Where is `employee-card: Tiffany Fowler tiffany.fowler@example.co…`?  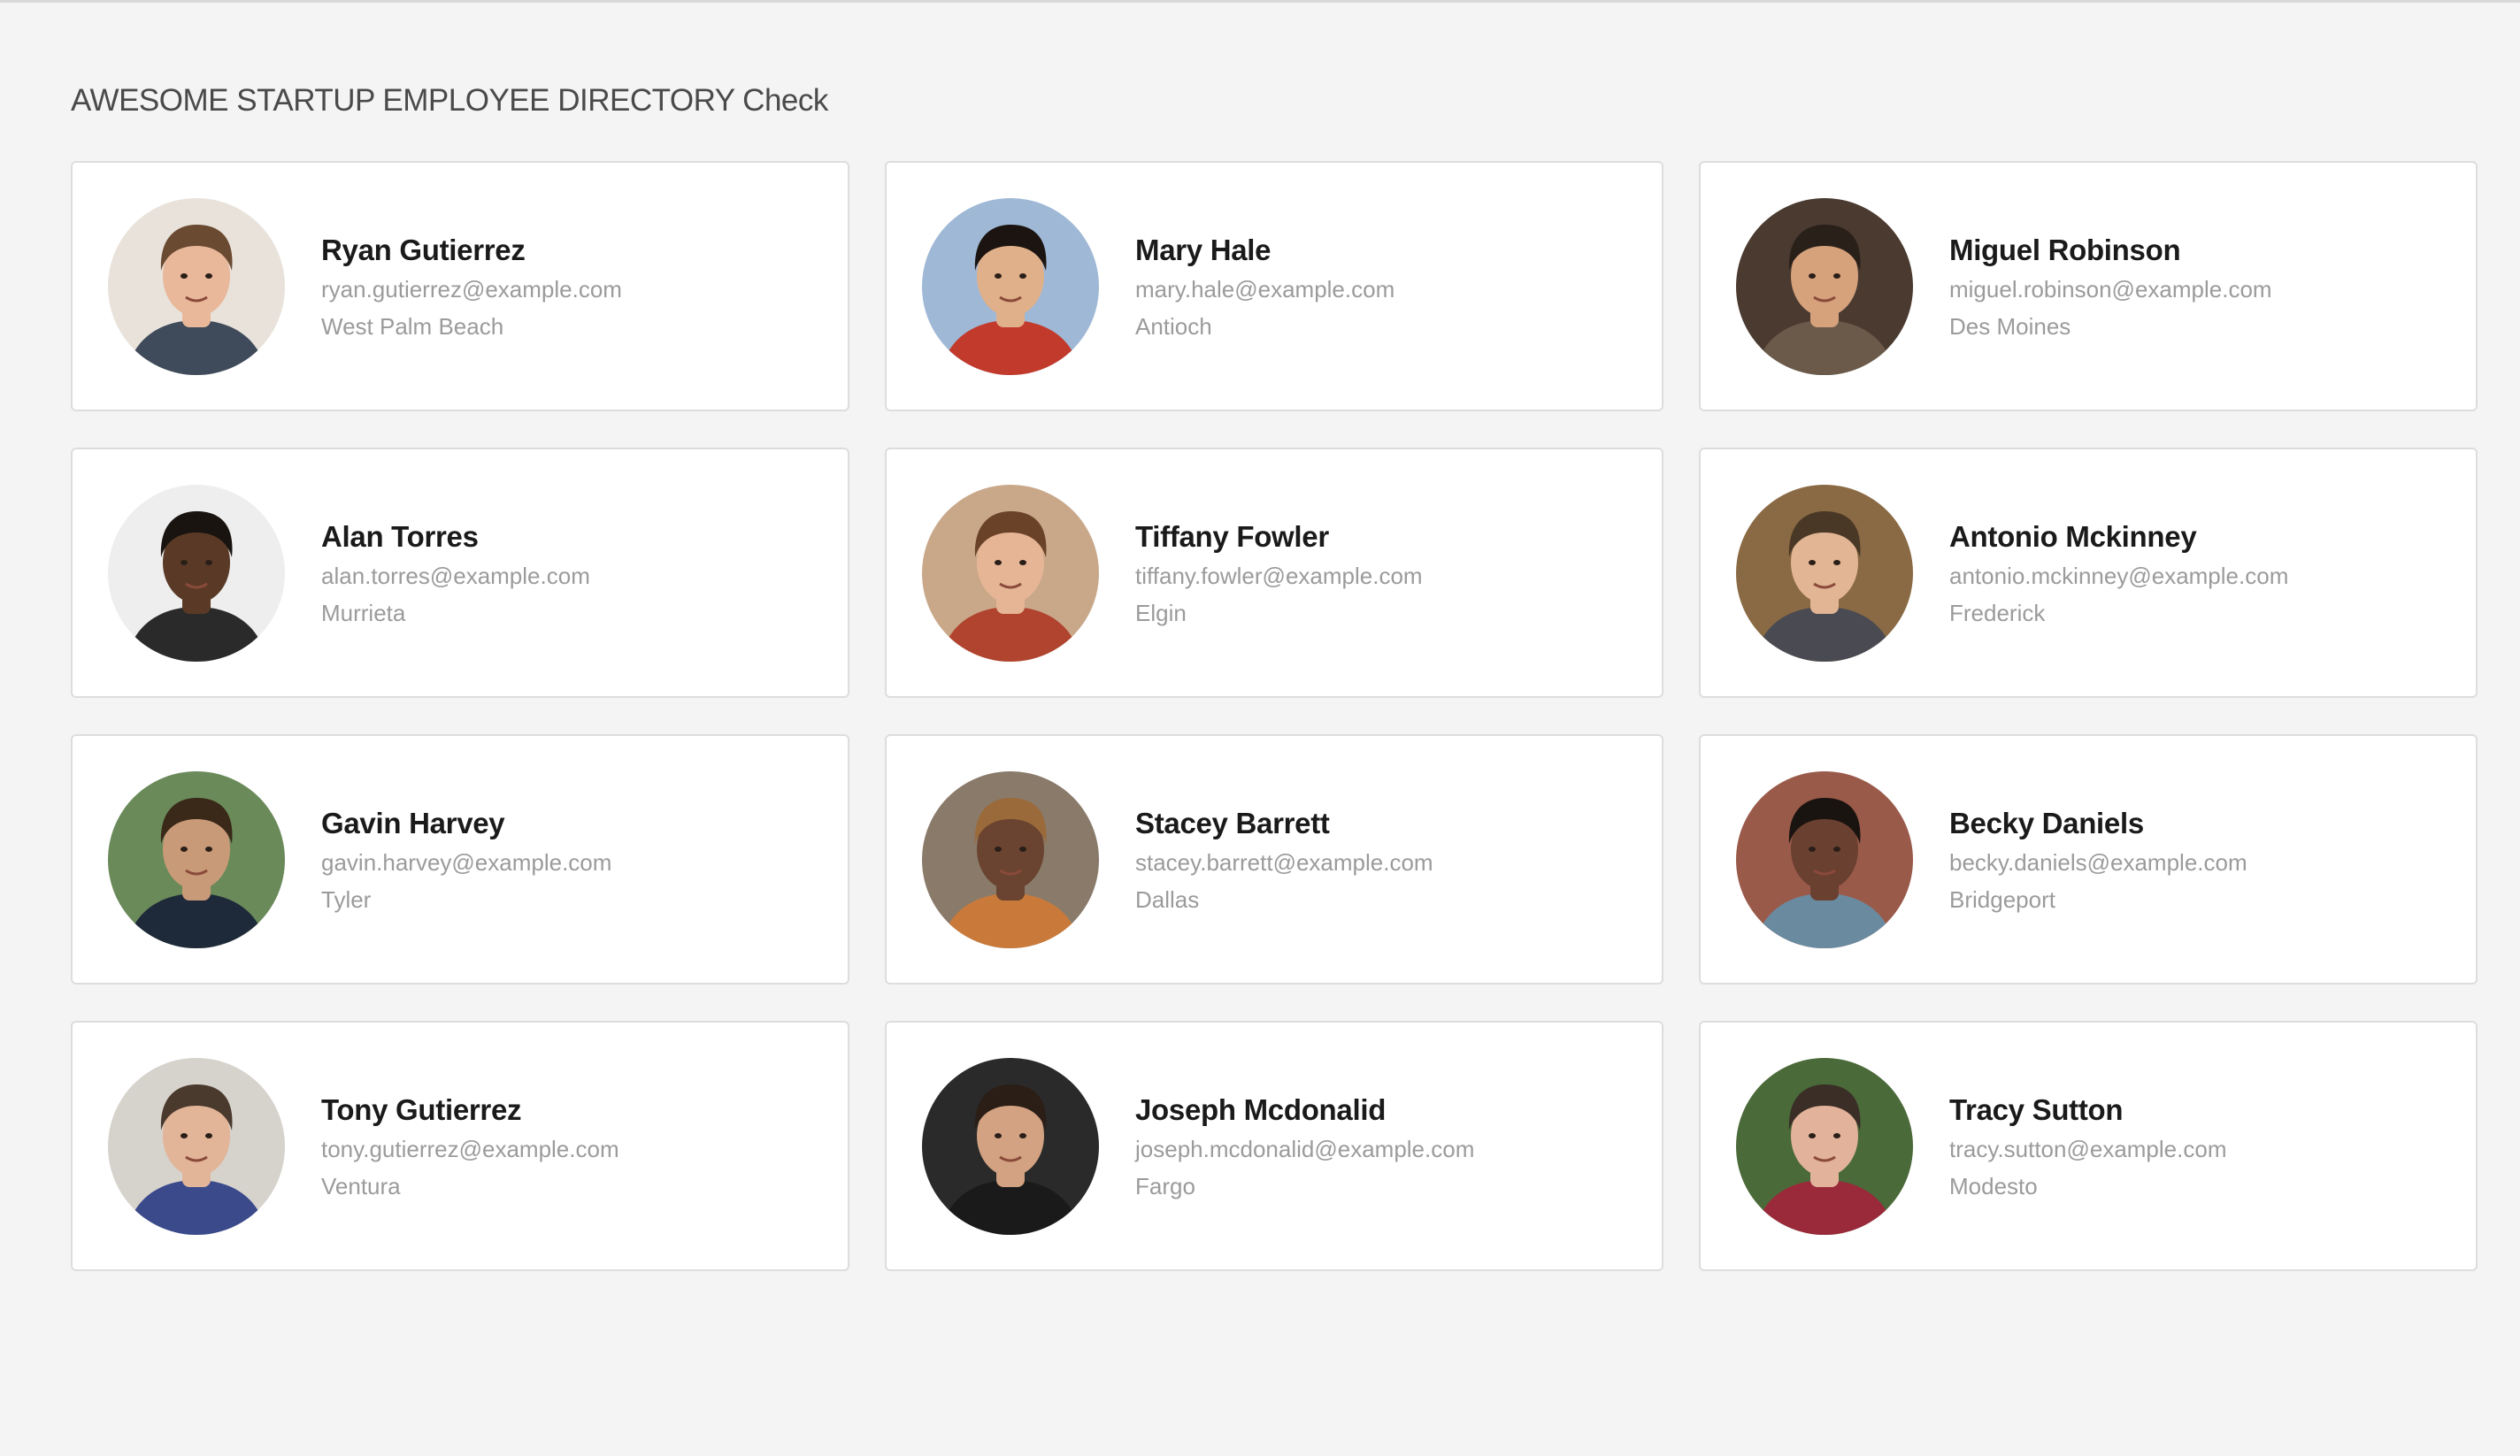
employee-card: Tiffany Fowler tiffany.fowler@example.co… is located at coordinates (1274, 573).